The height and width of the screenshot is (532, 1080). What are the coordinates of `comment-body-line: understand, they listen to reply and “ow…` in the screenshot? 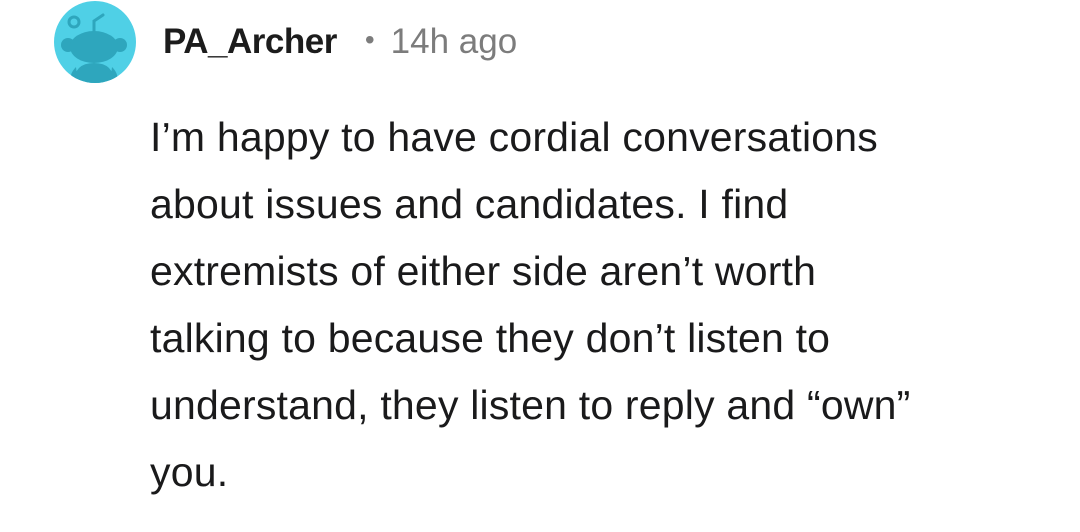 It's located at (530, 405).